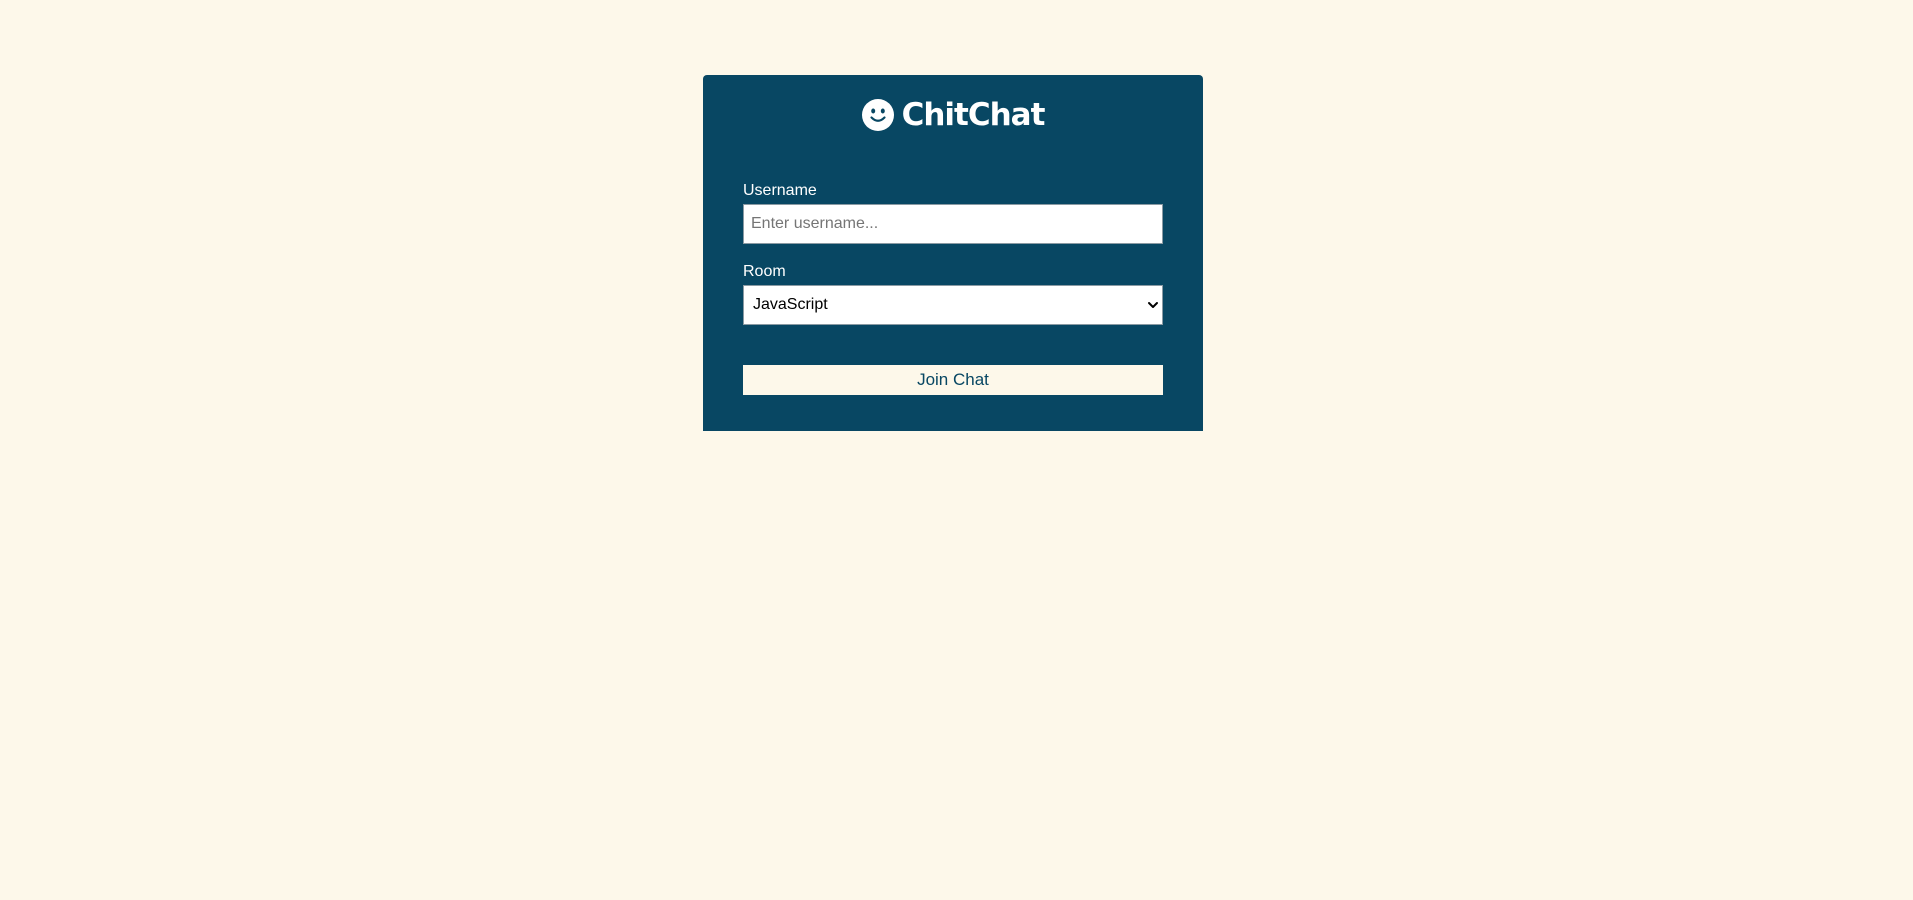  What do you see at coordinates (790, 304) in the screenshot?
I see `room-selected-value: JavaScript` at bounding box center [790, 304].